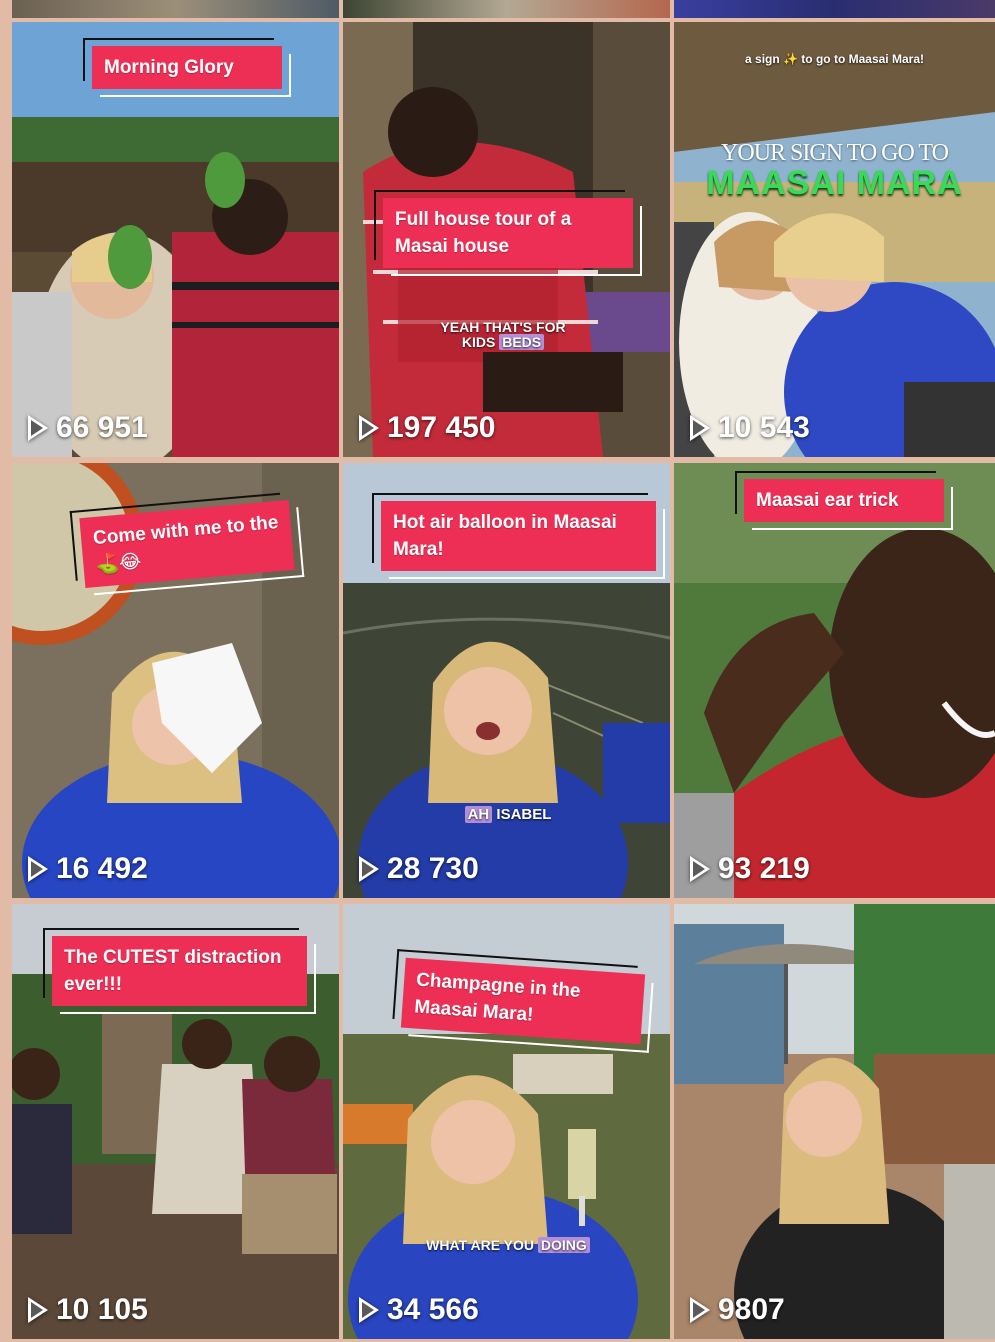 This screenshot has width=995, height=1342. I want to click on caption-text: Full house tour of a Masai house, so click(483, 233).